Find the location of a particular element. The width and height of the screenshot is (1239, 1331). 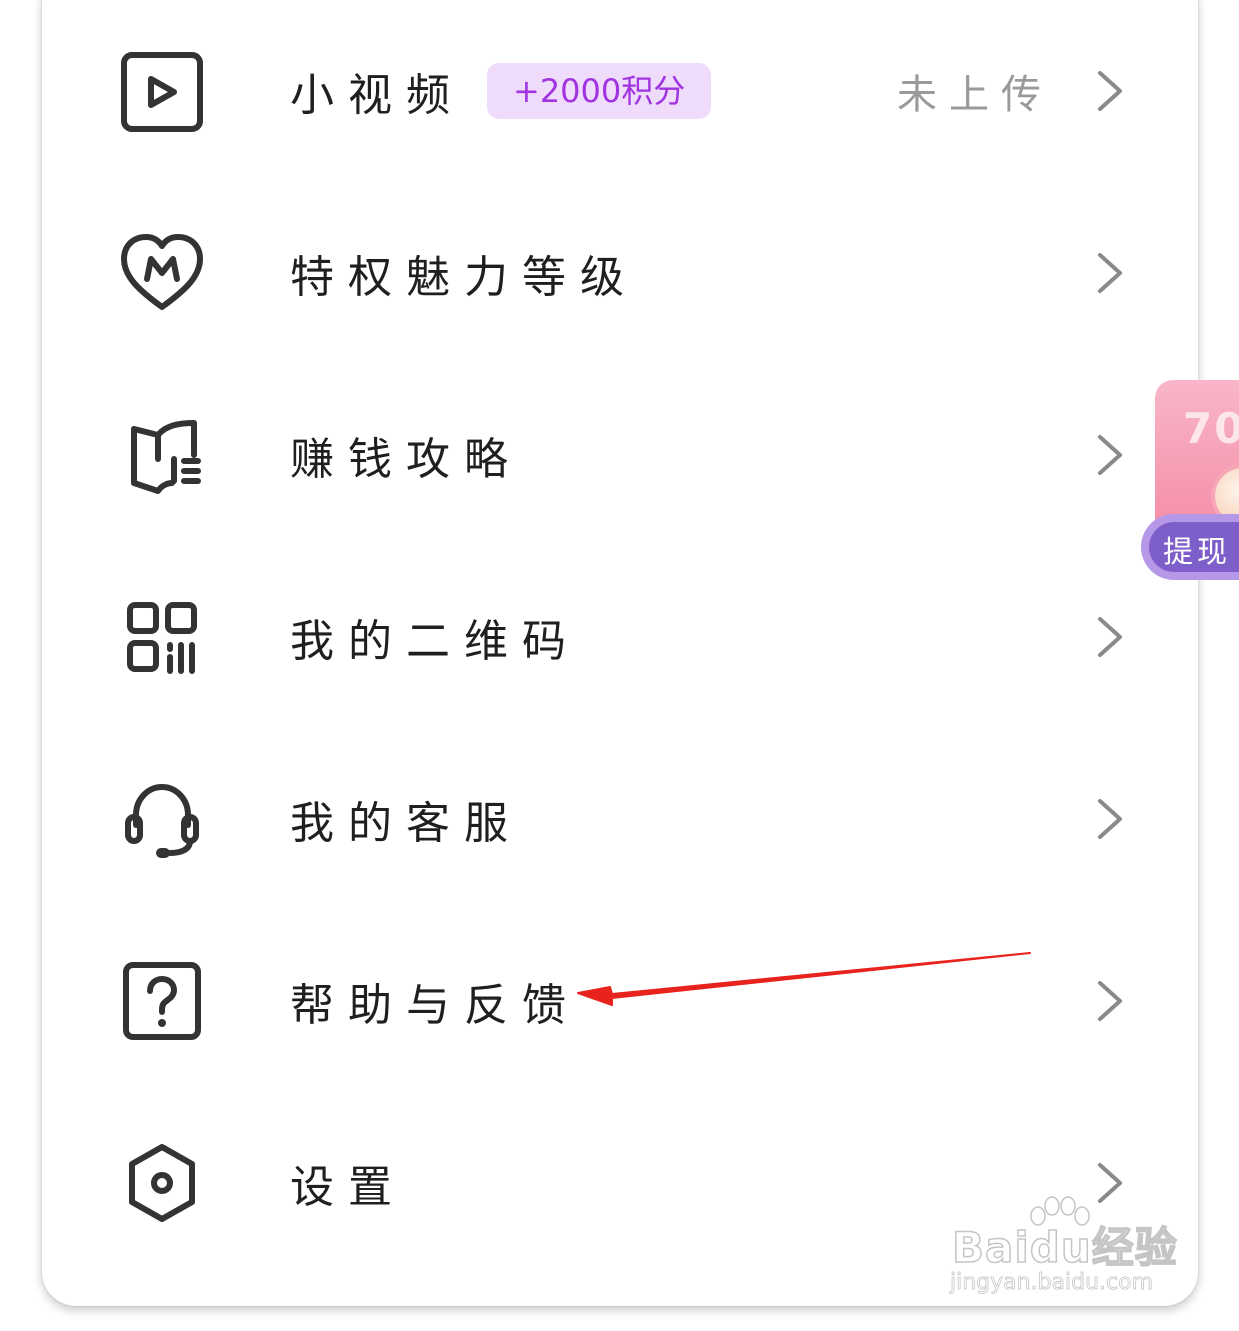

baidu-jingyan-watermark: Baidu经验 jingyan.baidu.com is located at coordinates (1064, 1251).